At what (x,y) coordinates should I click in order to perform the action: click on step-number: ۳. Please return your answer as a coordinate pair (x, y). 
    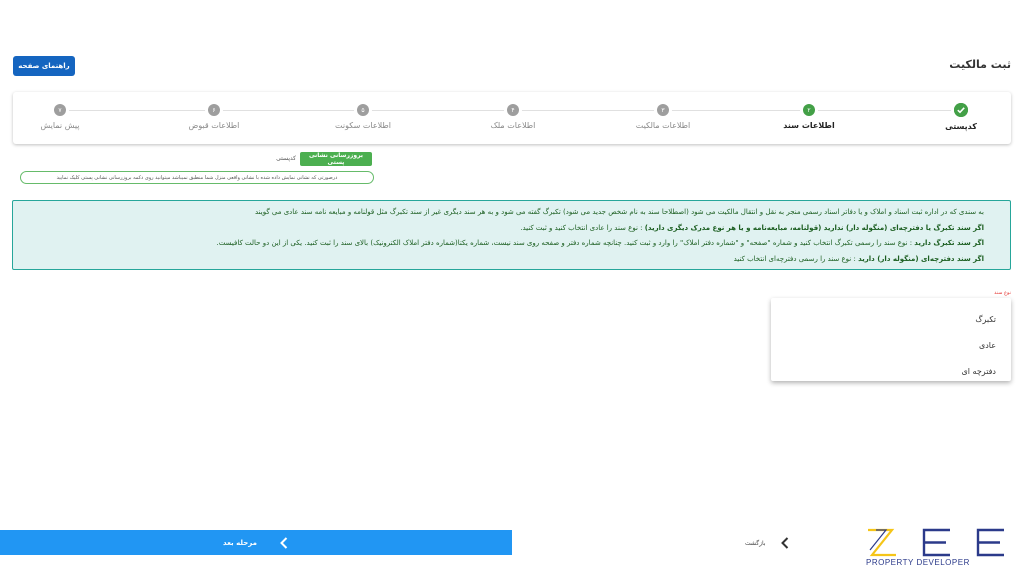
    Looking at the image, I should click on (663, 110).